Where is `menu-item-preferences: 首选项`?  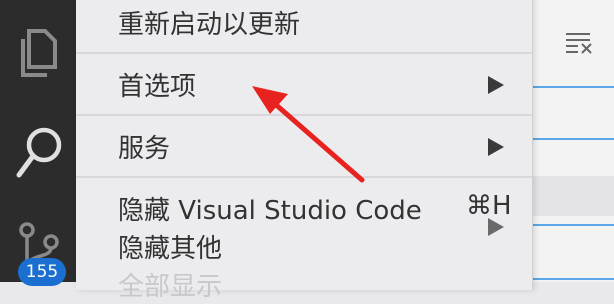
menu-item-preferences: 首选项 is located at coordinates (325, 84).